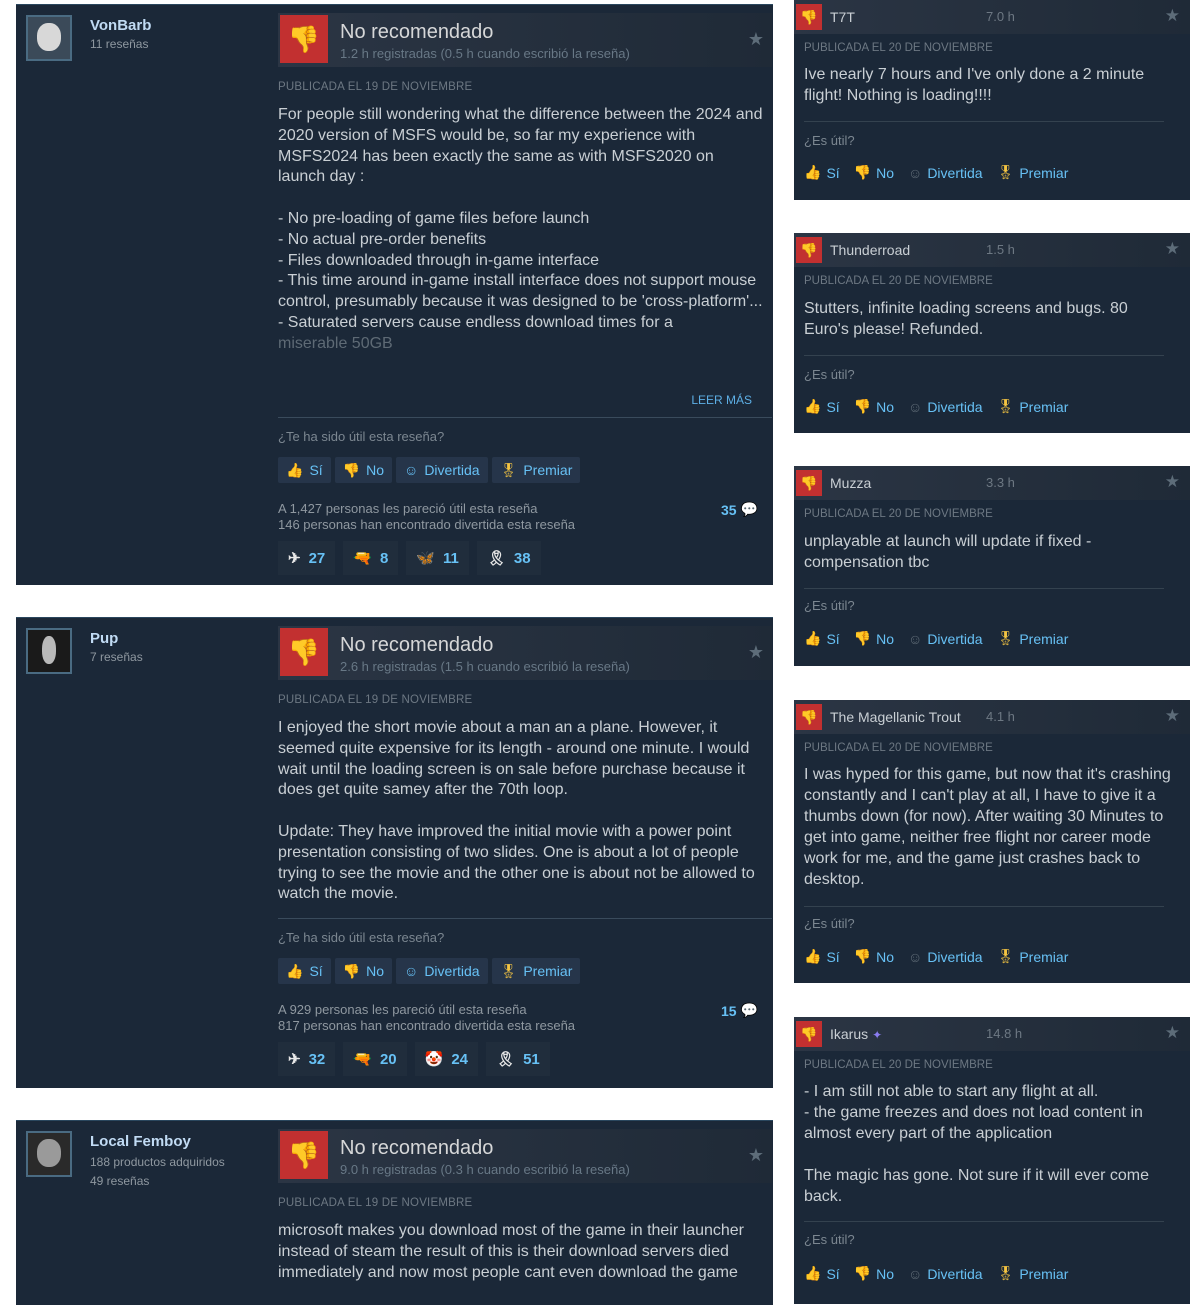 The width and height of the screenshot is (1200, 1305). I want to click on posted-date: PUBLICADA EL 19 DE NOVIEMBRE, so click(375, 1203).